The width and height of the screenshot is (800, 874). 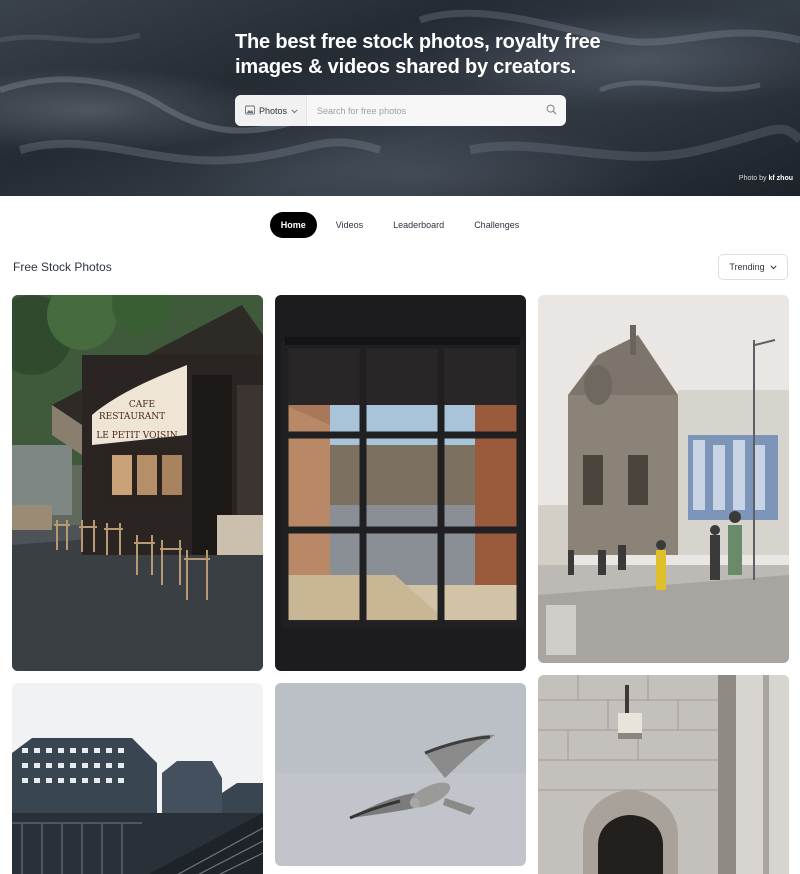 I want to click on tab-leaderboard: Leaderboard, so click(x=418, y=225).